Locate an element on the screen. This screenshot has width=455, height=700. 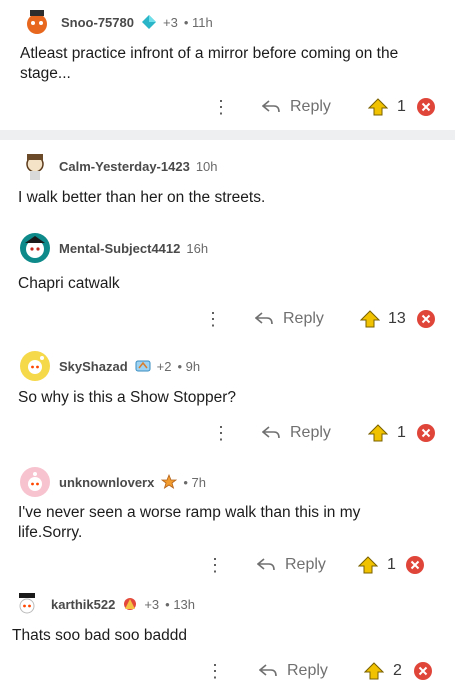
award-count: +2 is located at coordinates (164, 366).